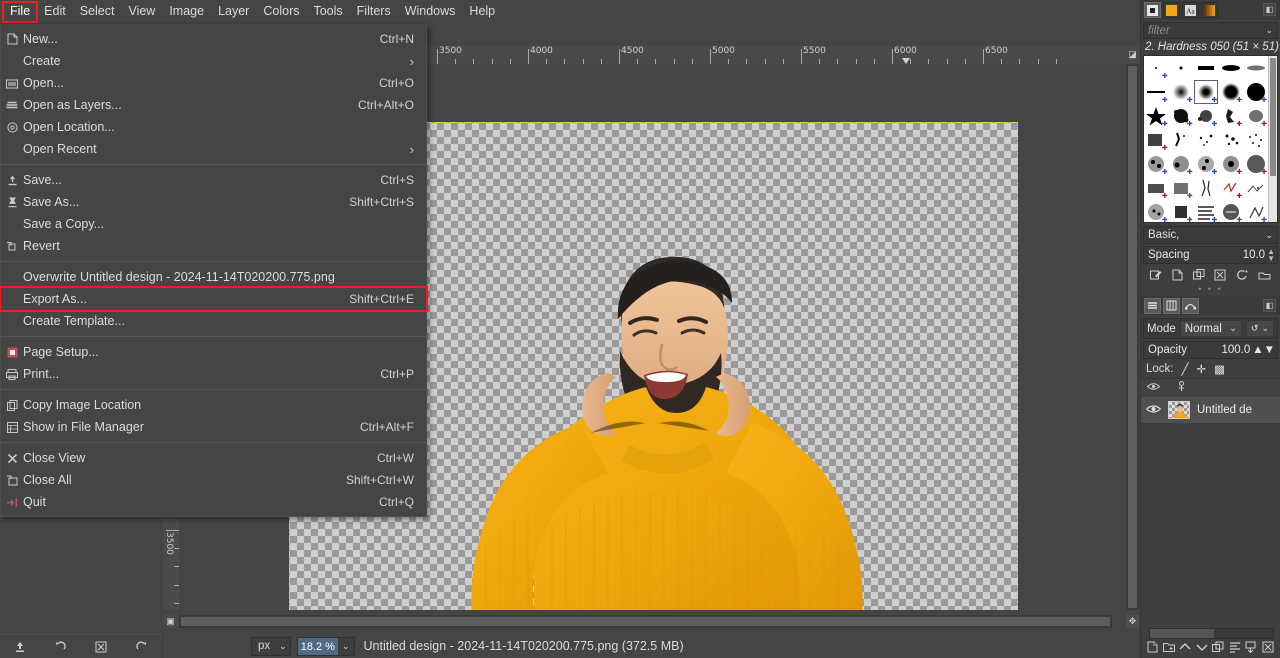  I want to click on refresh-brushes-icon, so click(1242, 276).